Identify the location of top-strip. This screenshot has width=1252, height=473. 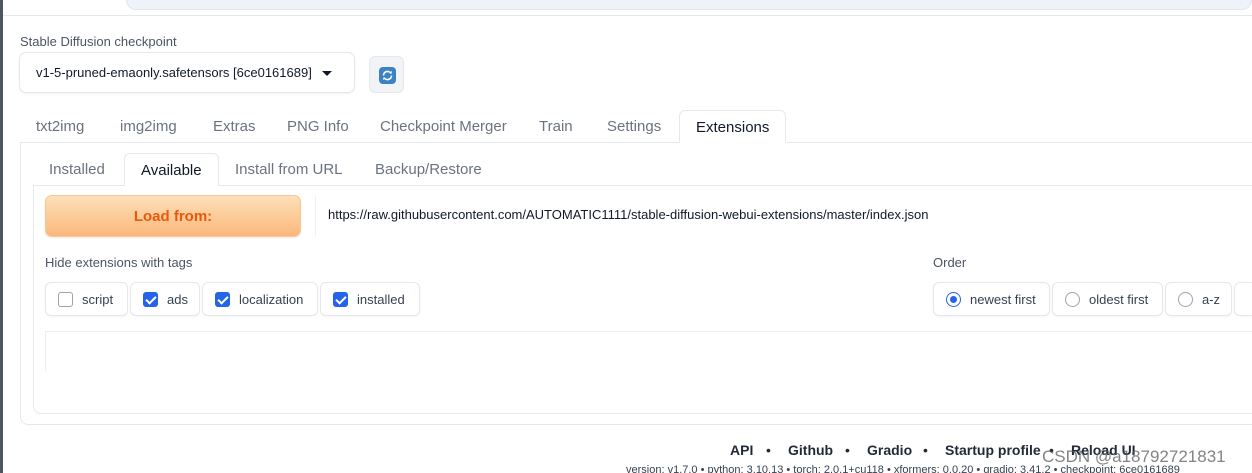
(626, 8).